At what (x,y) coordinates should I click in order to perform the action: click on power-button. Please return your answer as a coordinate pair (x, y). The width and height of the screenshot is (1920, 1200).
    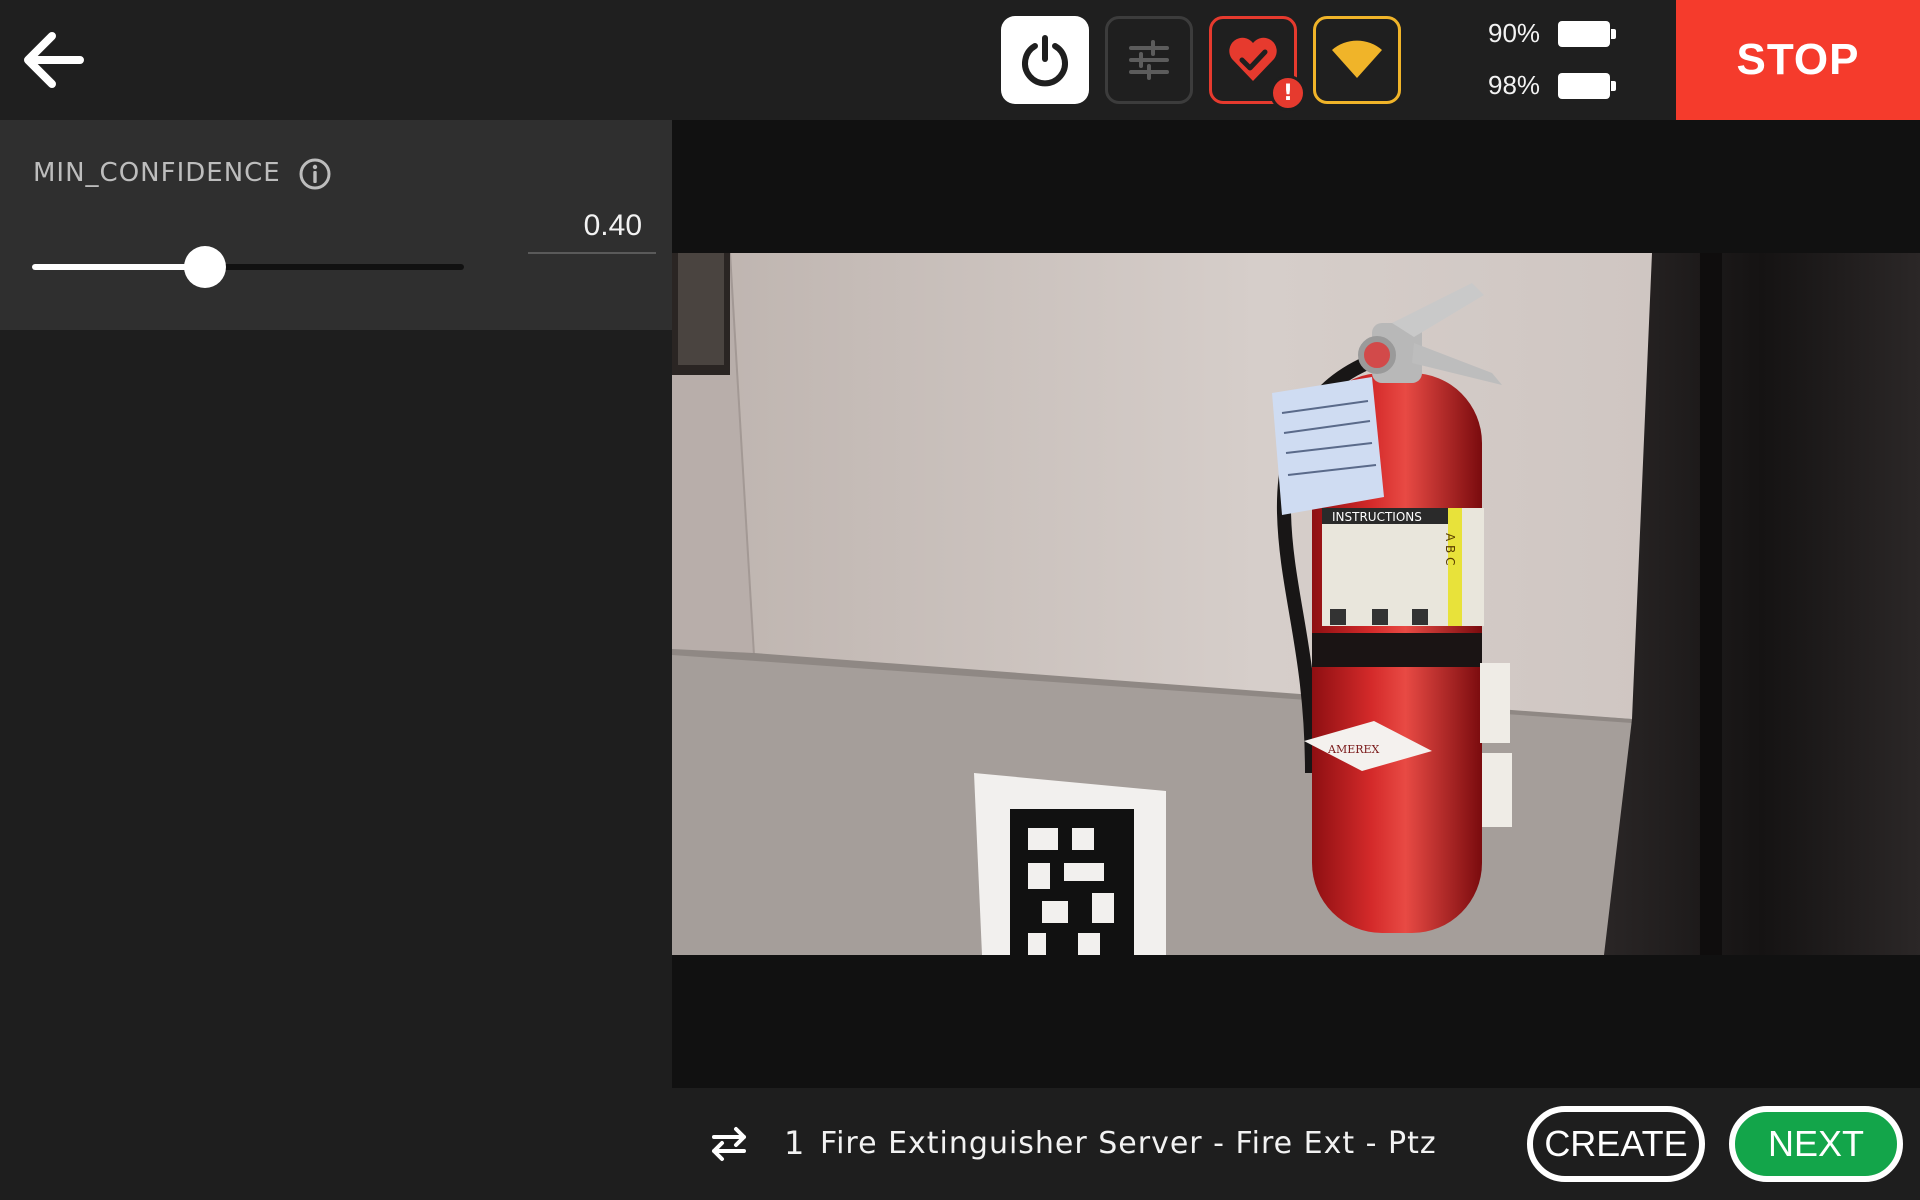
    Looking at the image, I should click on (1045, 60).